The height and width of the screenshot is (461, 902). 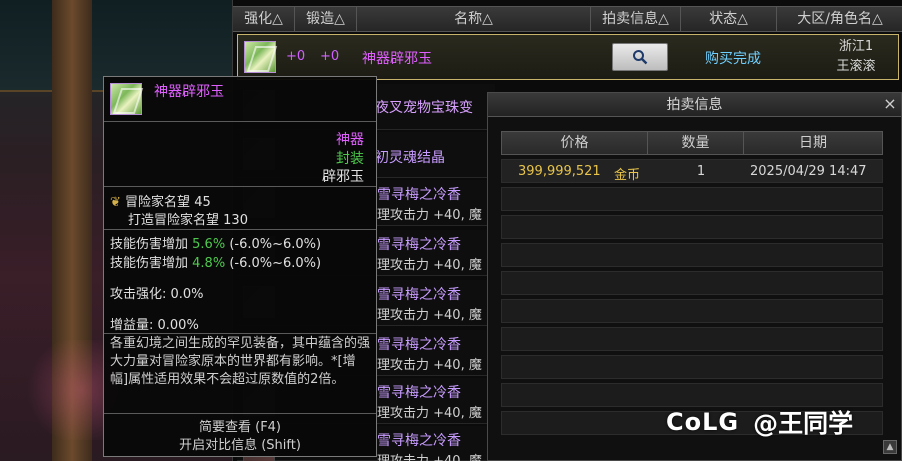 I want to click on column-header-price: 价格, so click(x=575, y=143).